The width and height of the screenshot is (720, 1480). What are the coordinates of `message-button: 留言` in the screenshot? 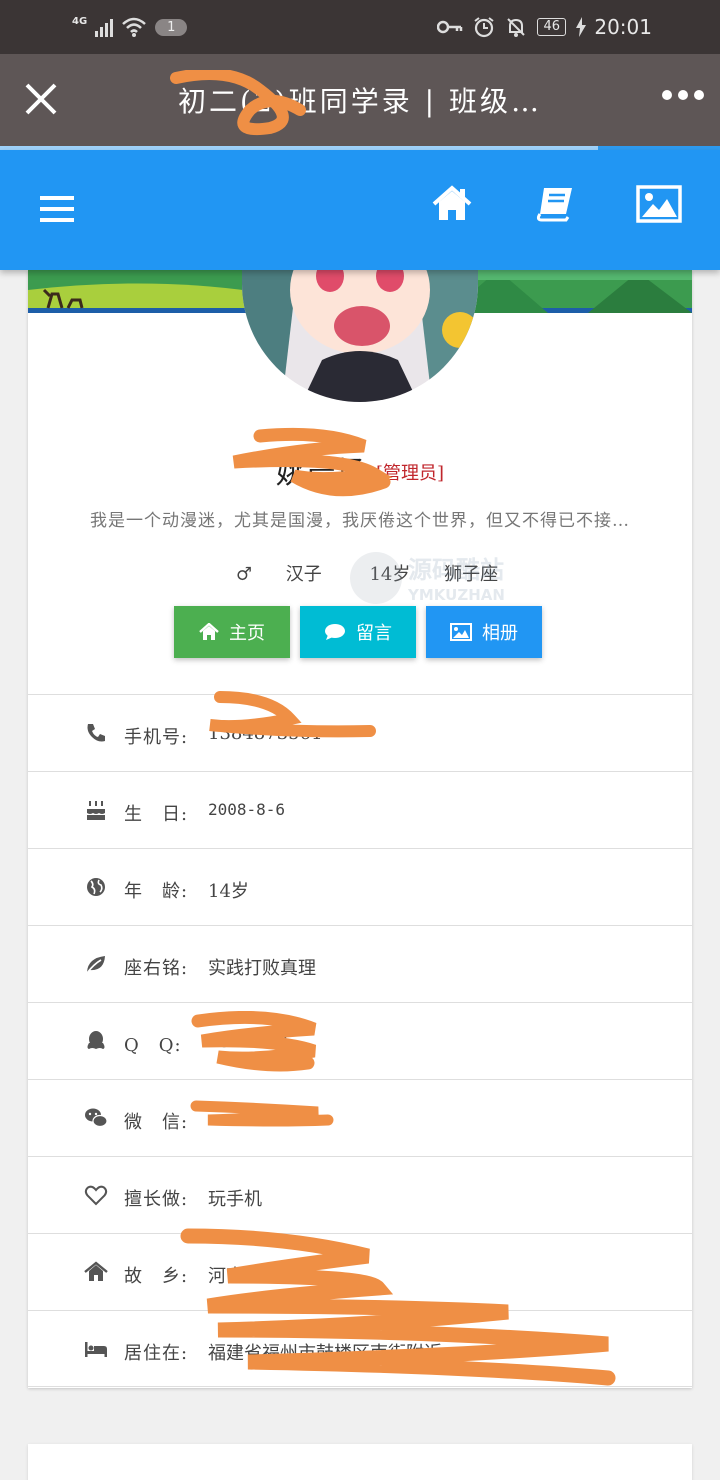 It's located at (358, 632).